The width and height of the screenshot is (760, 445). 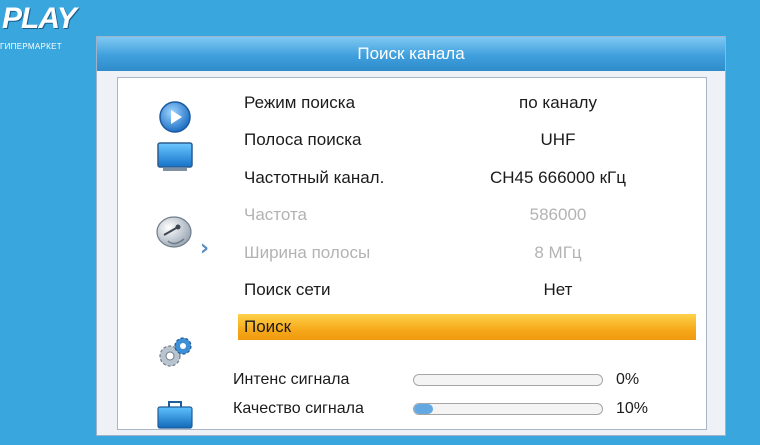 What do you see at coordinates (558, 102) in the screenshot?
I see `setting-value: по каналу` at bounding box center [558, 102].